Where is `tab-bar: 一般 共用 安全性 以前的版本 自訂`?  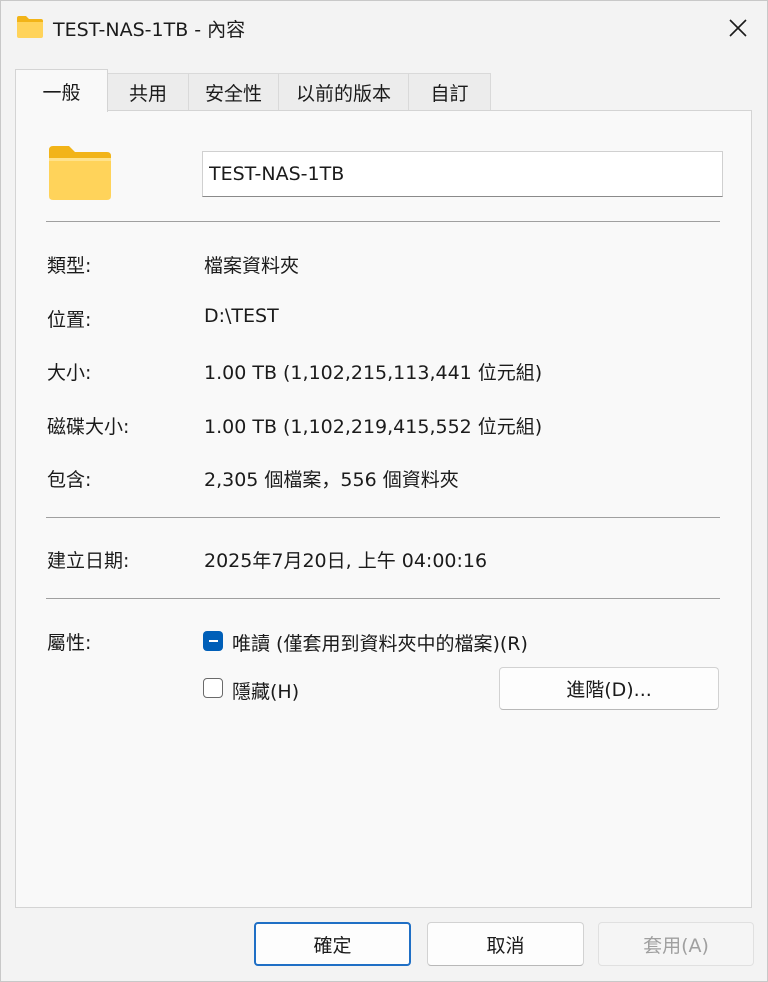 tab-bar: 一般 共用 安全性 以前的版本 自訂 is located at coordinates (385, 90).